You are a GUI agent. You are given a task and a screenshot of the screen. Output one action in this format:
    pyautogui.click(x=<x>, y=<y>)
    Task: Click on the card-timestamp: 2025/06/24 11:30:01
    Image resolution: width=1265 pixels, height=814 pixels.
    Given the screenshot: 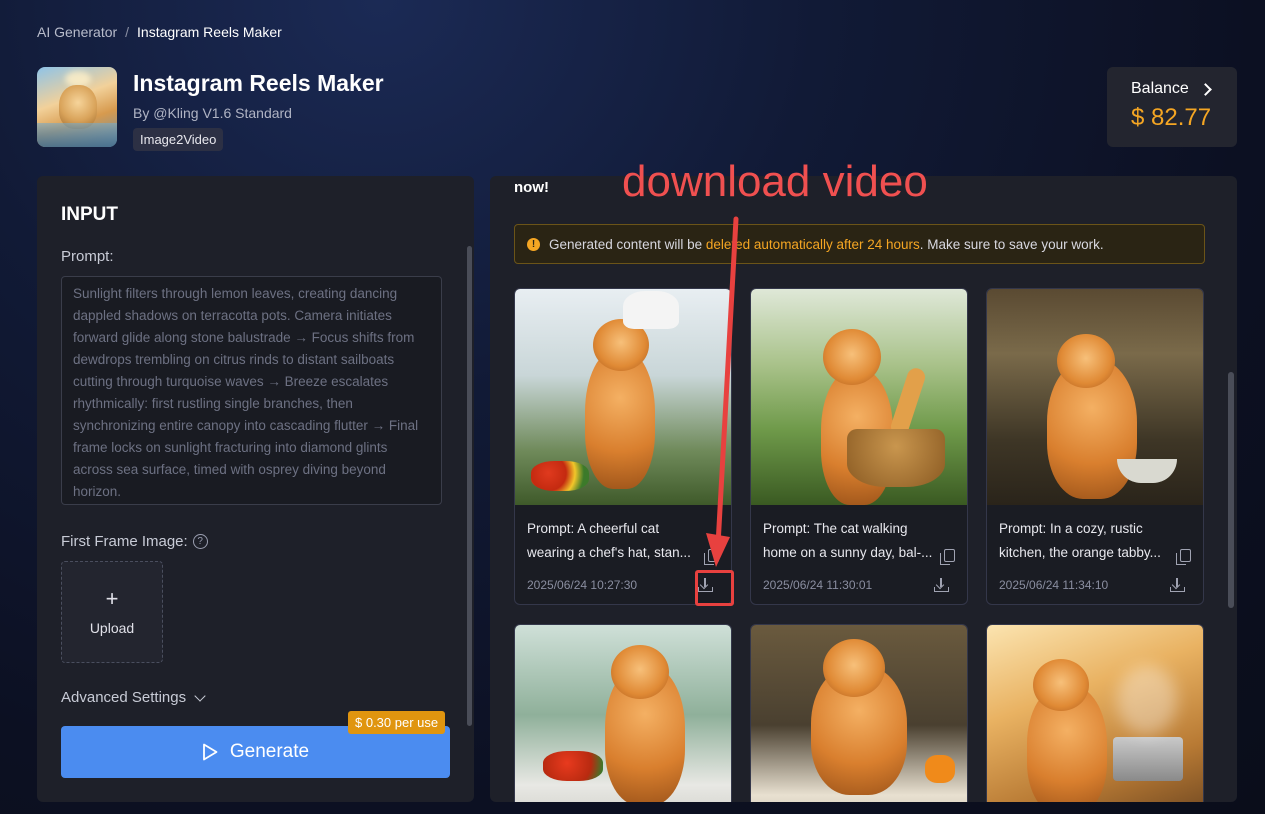 What is the action you would take?
    pyautogui.click(x=818, y=585)
    